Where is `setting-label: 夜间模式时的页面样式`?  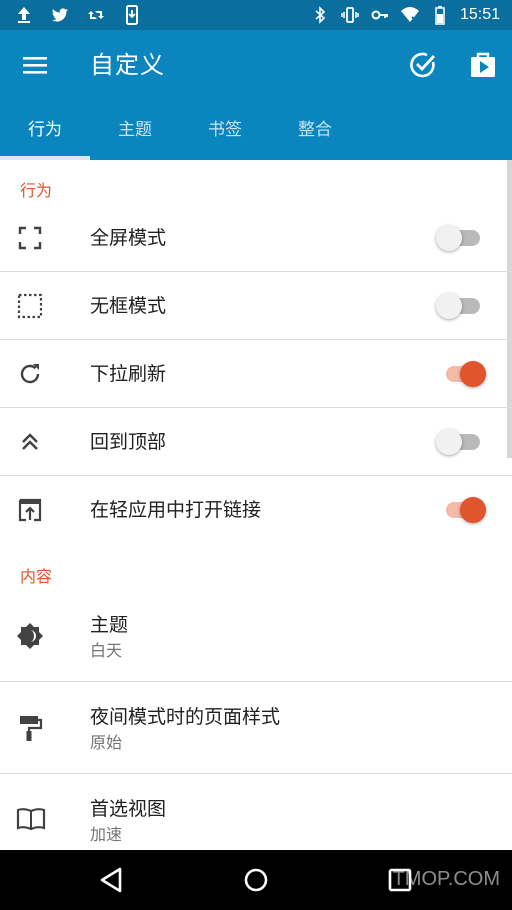
setting-label: 夜间模式时的页面样式 is located at coordinates (185, 717).